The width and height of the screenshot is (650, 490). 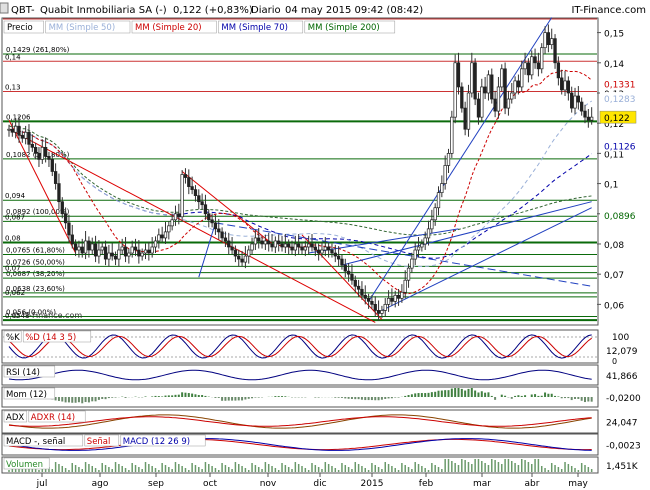 I want to click on x-tick-label: jul, so click(x=42, y=484).